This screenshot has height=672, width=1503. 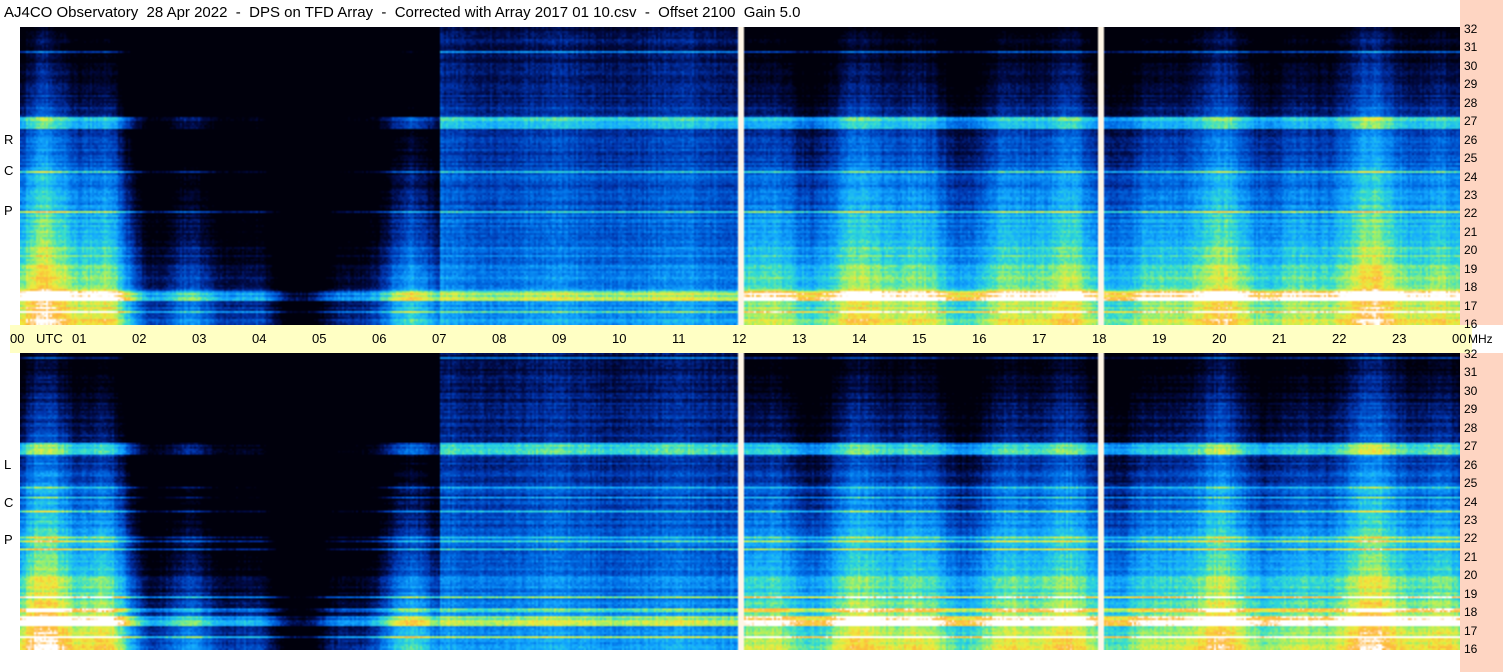 What do you see at coordinates (559, 338) in the screenshot?
I see `time-tick-label: 09` at bounding box center [559, 338].